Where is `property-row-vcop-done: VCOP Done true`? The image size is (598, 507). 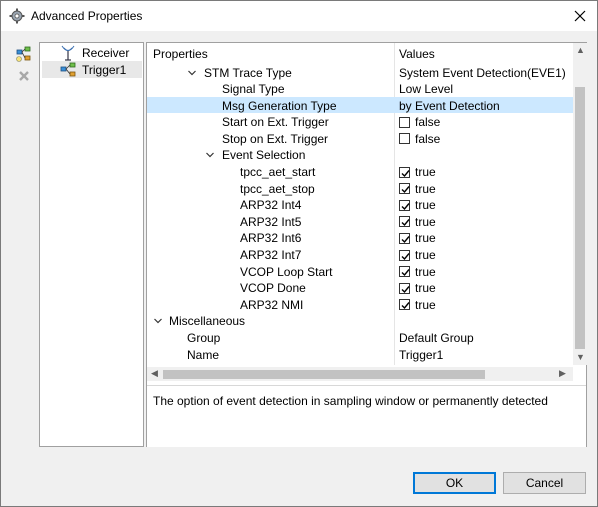
property-row-vcop-done: VCOP Done true is located at coordinates (360, 287).